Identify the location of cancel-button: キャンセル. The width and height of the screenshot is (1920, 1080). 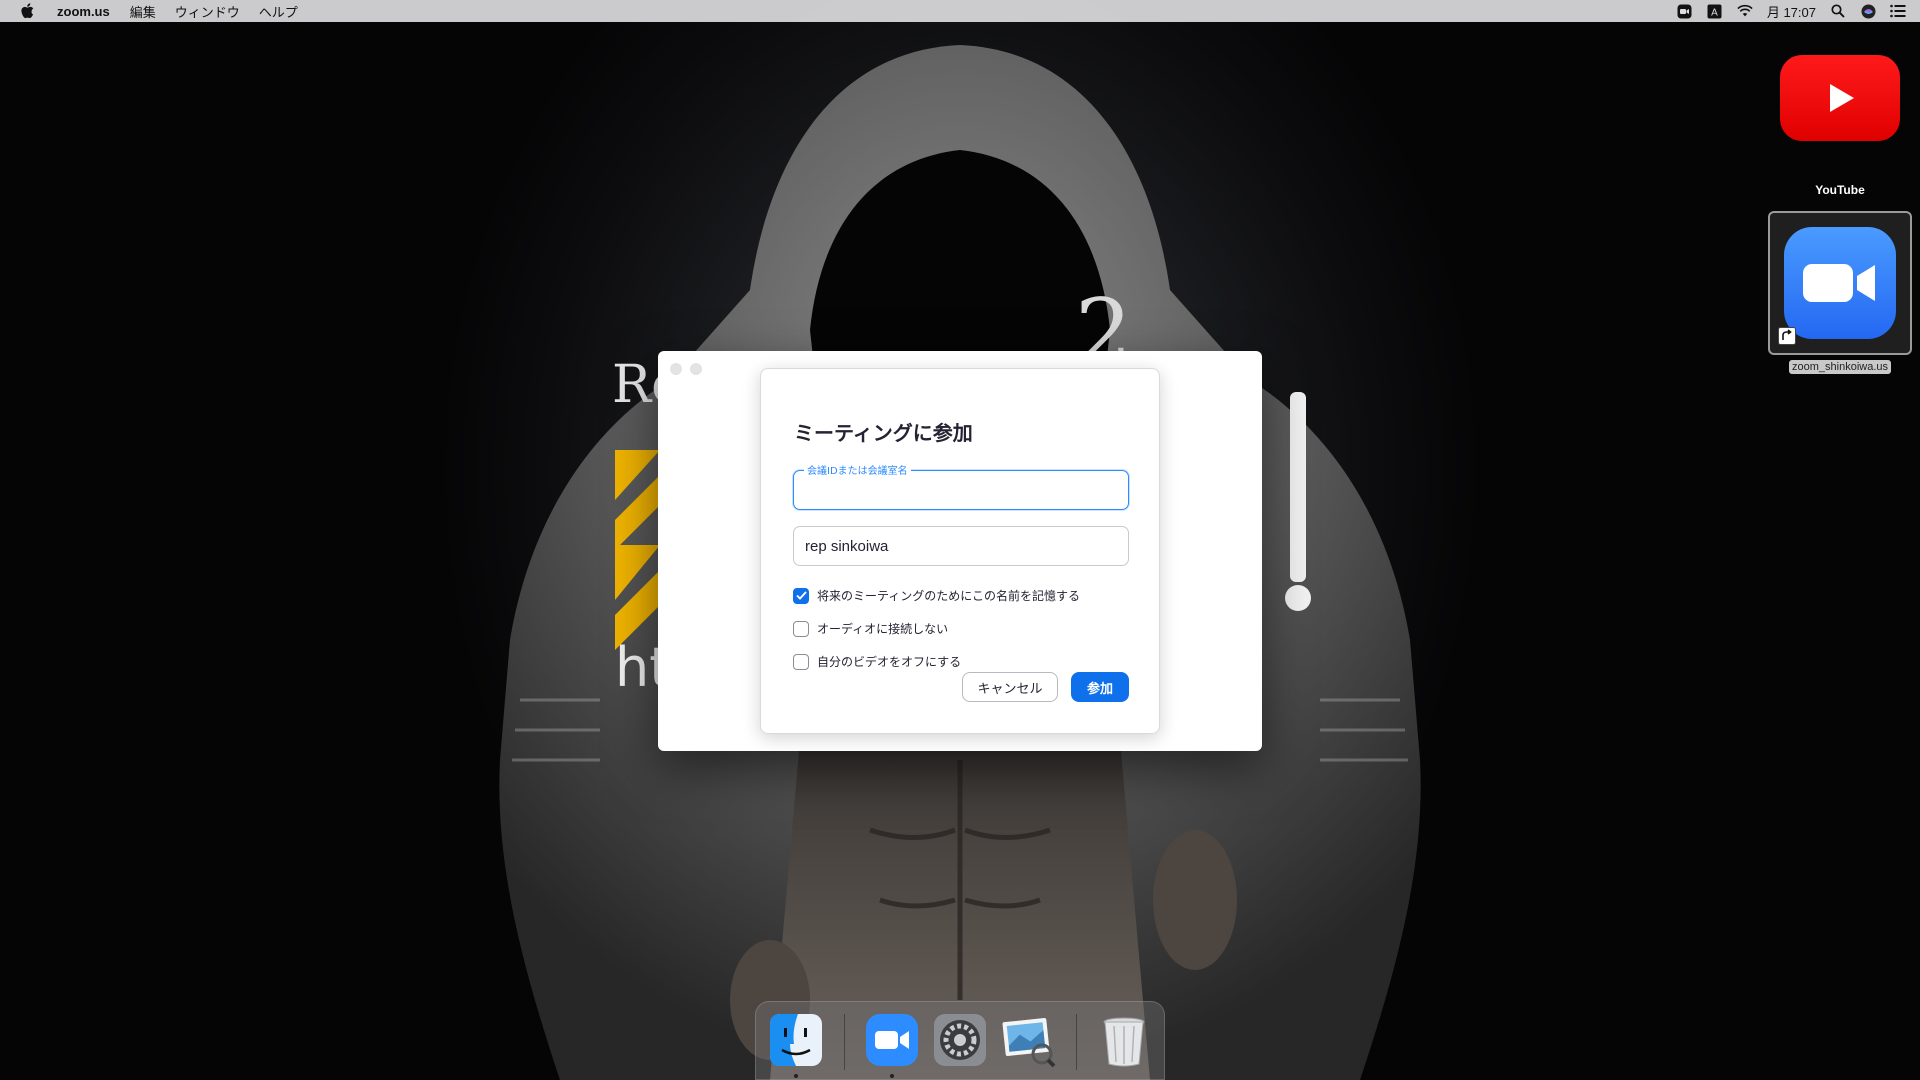
(1010, 687).